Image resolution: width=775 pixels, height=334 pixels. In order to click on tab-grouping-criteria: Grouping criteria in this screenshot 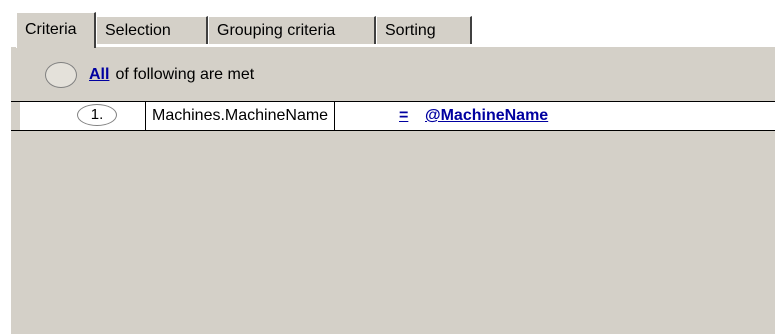, I will do `click(292, 30)`.